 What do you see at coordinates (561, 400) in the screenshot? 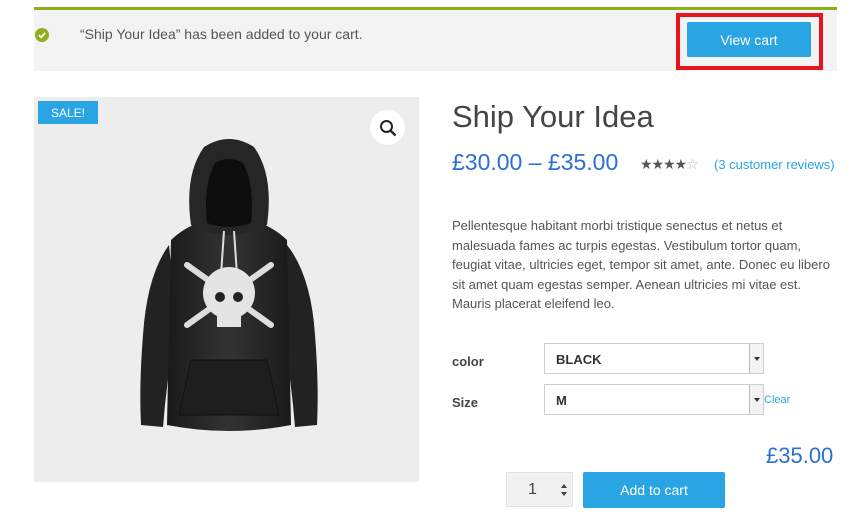
I see `size-select-value: M` at bounding box center [561, 400].